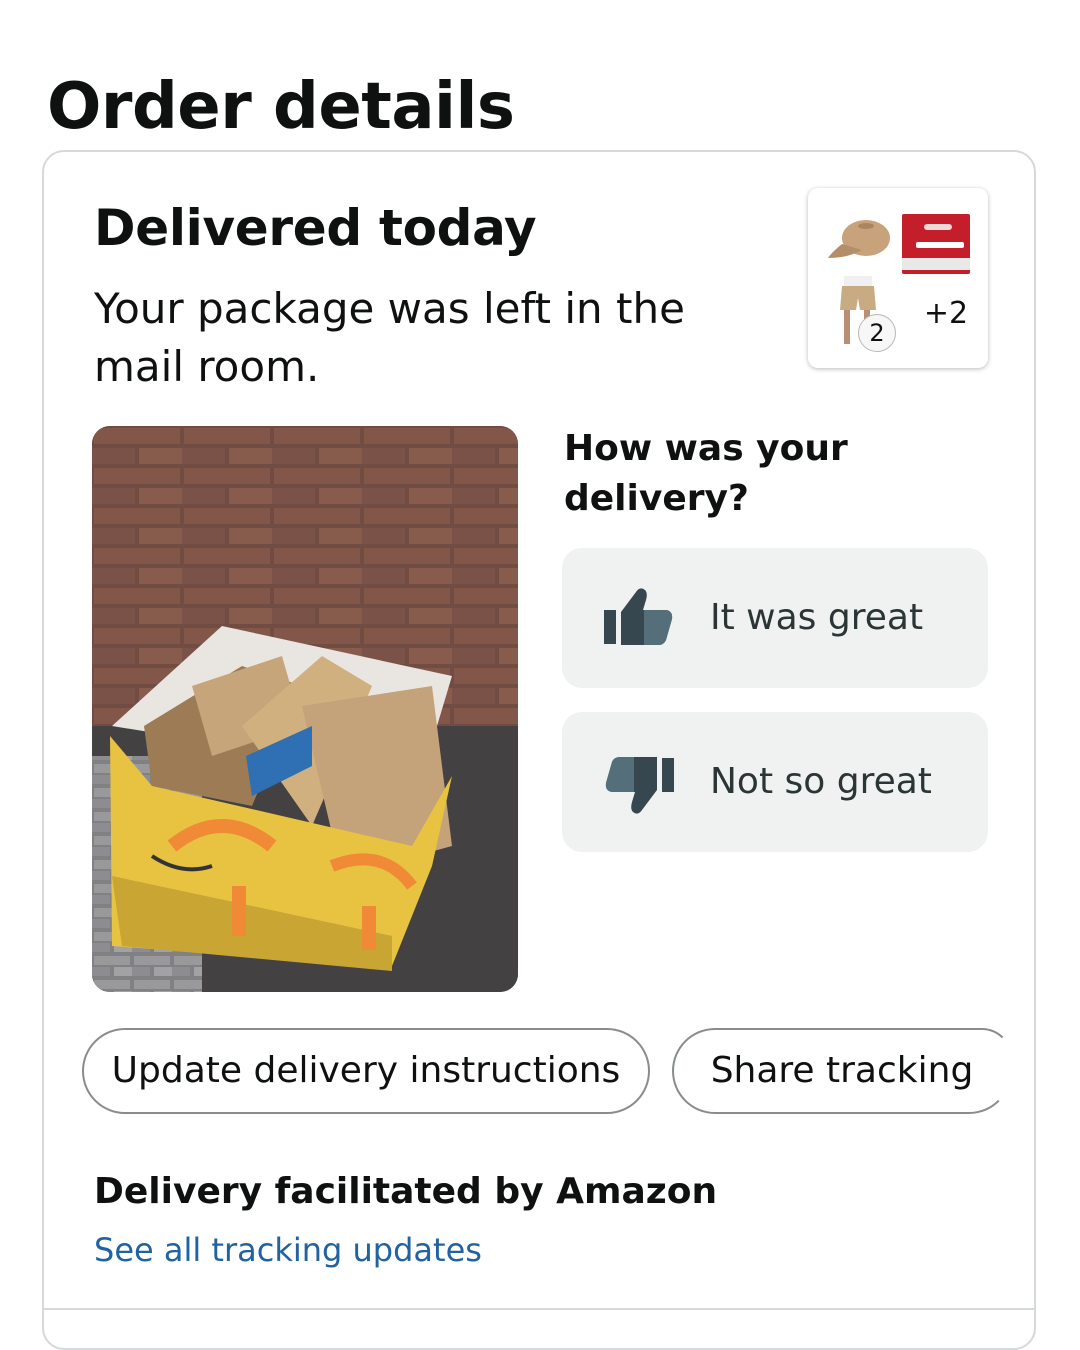 The width and height of the screenshot is (1080, 1350). What do you see at coordinates (842, 1071) in the screenshot?
I see `share-tracking-button: Share tracking` at bounding box center [842, 1071].